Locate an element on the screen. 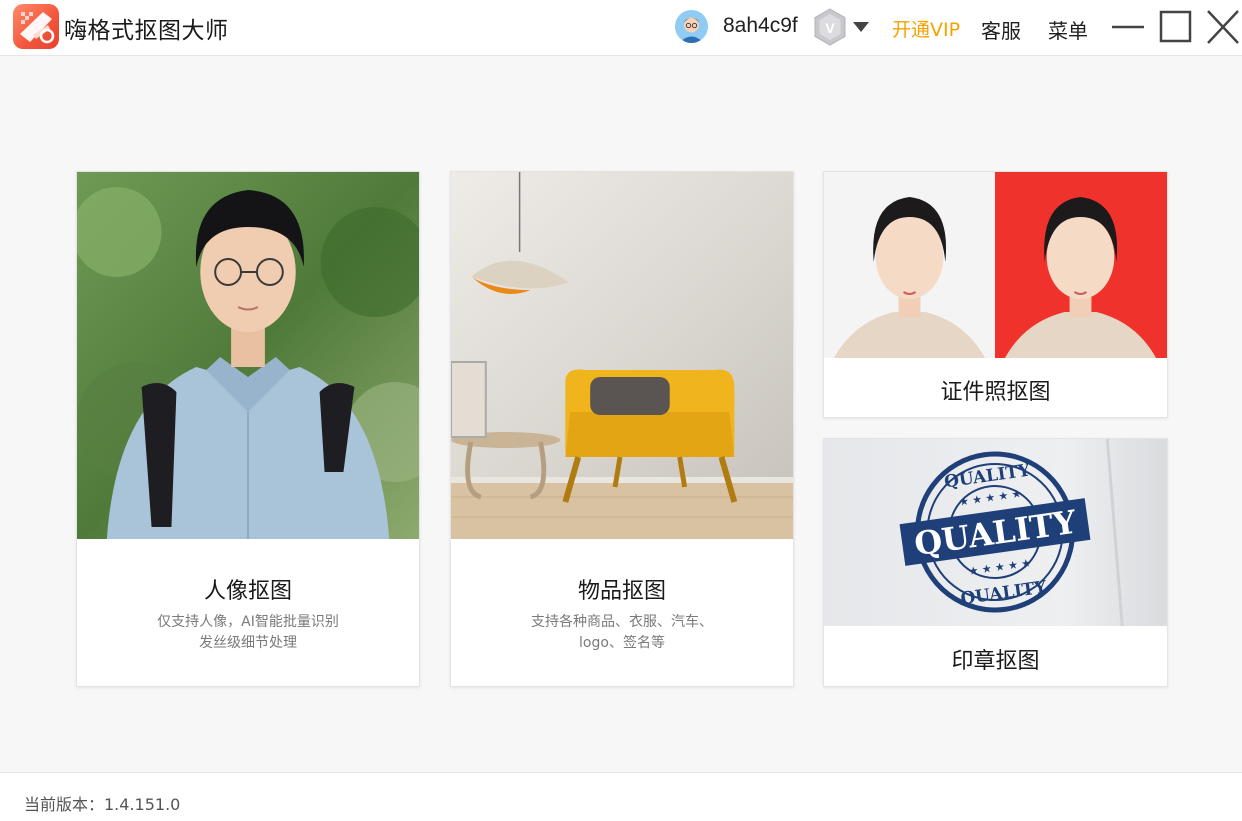  scissors-logo-icon is located at coordinates (36, 26).